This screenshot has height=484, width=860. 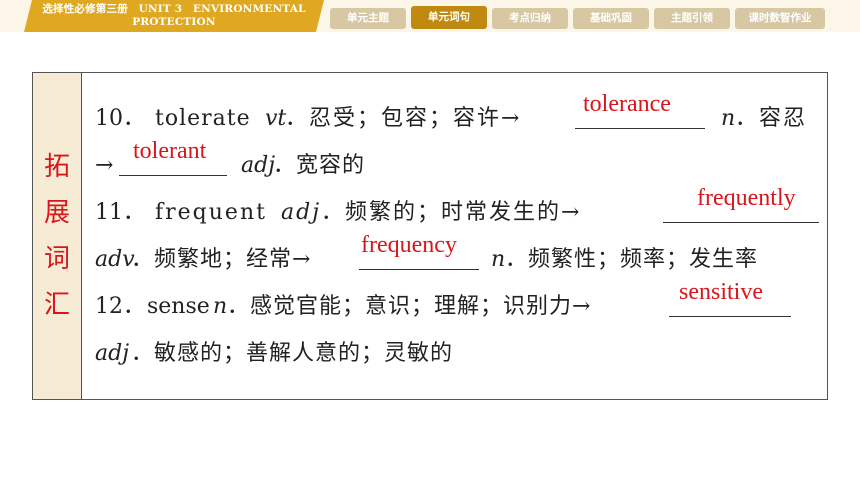 I want to click on entry-12-line1: 12． sense n ．感觉官能；意识；理解；识别力→ sensitive, so click(x=460, y=304).